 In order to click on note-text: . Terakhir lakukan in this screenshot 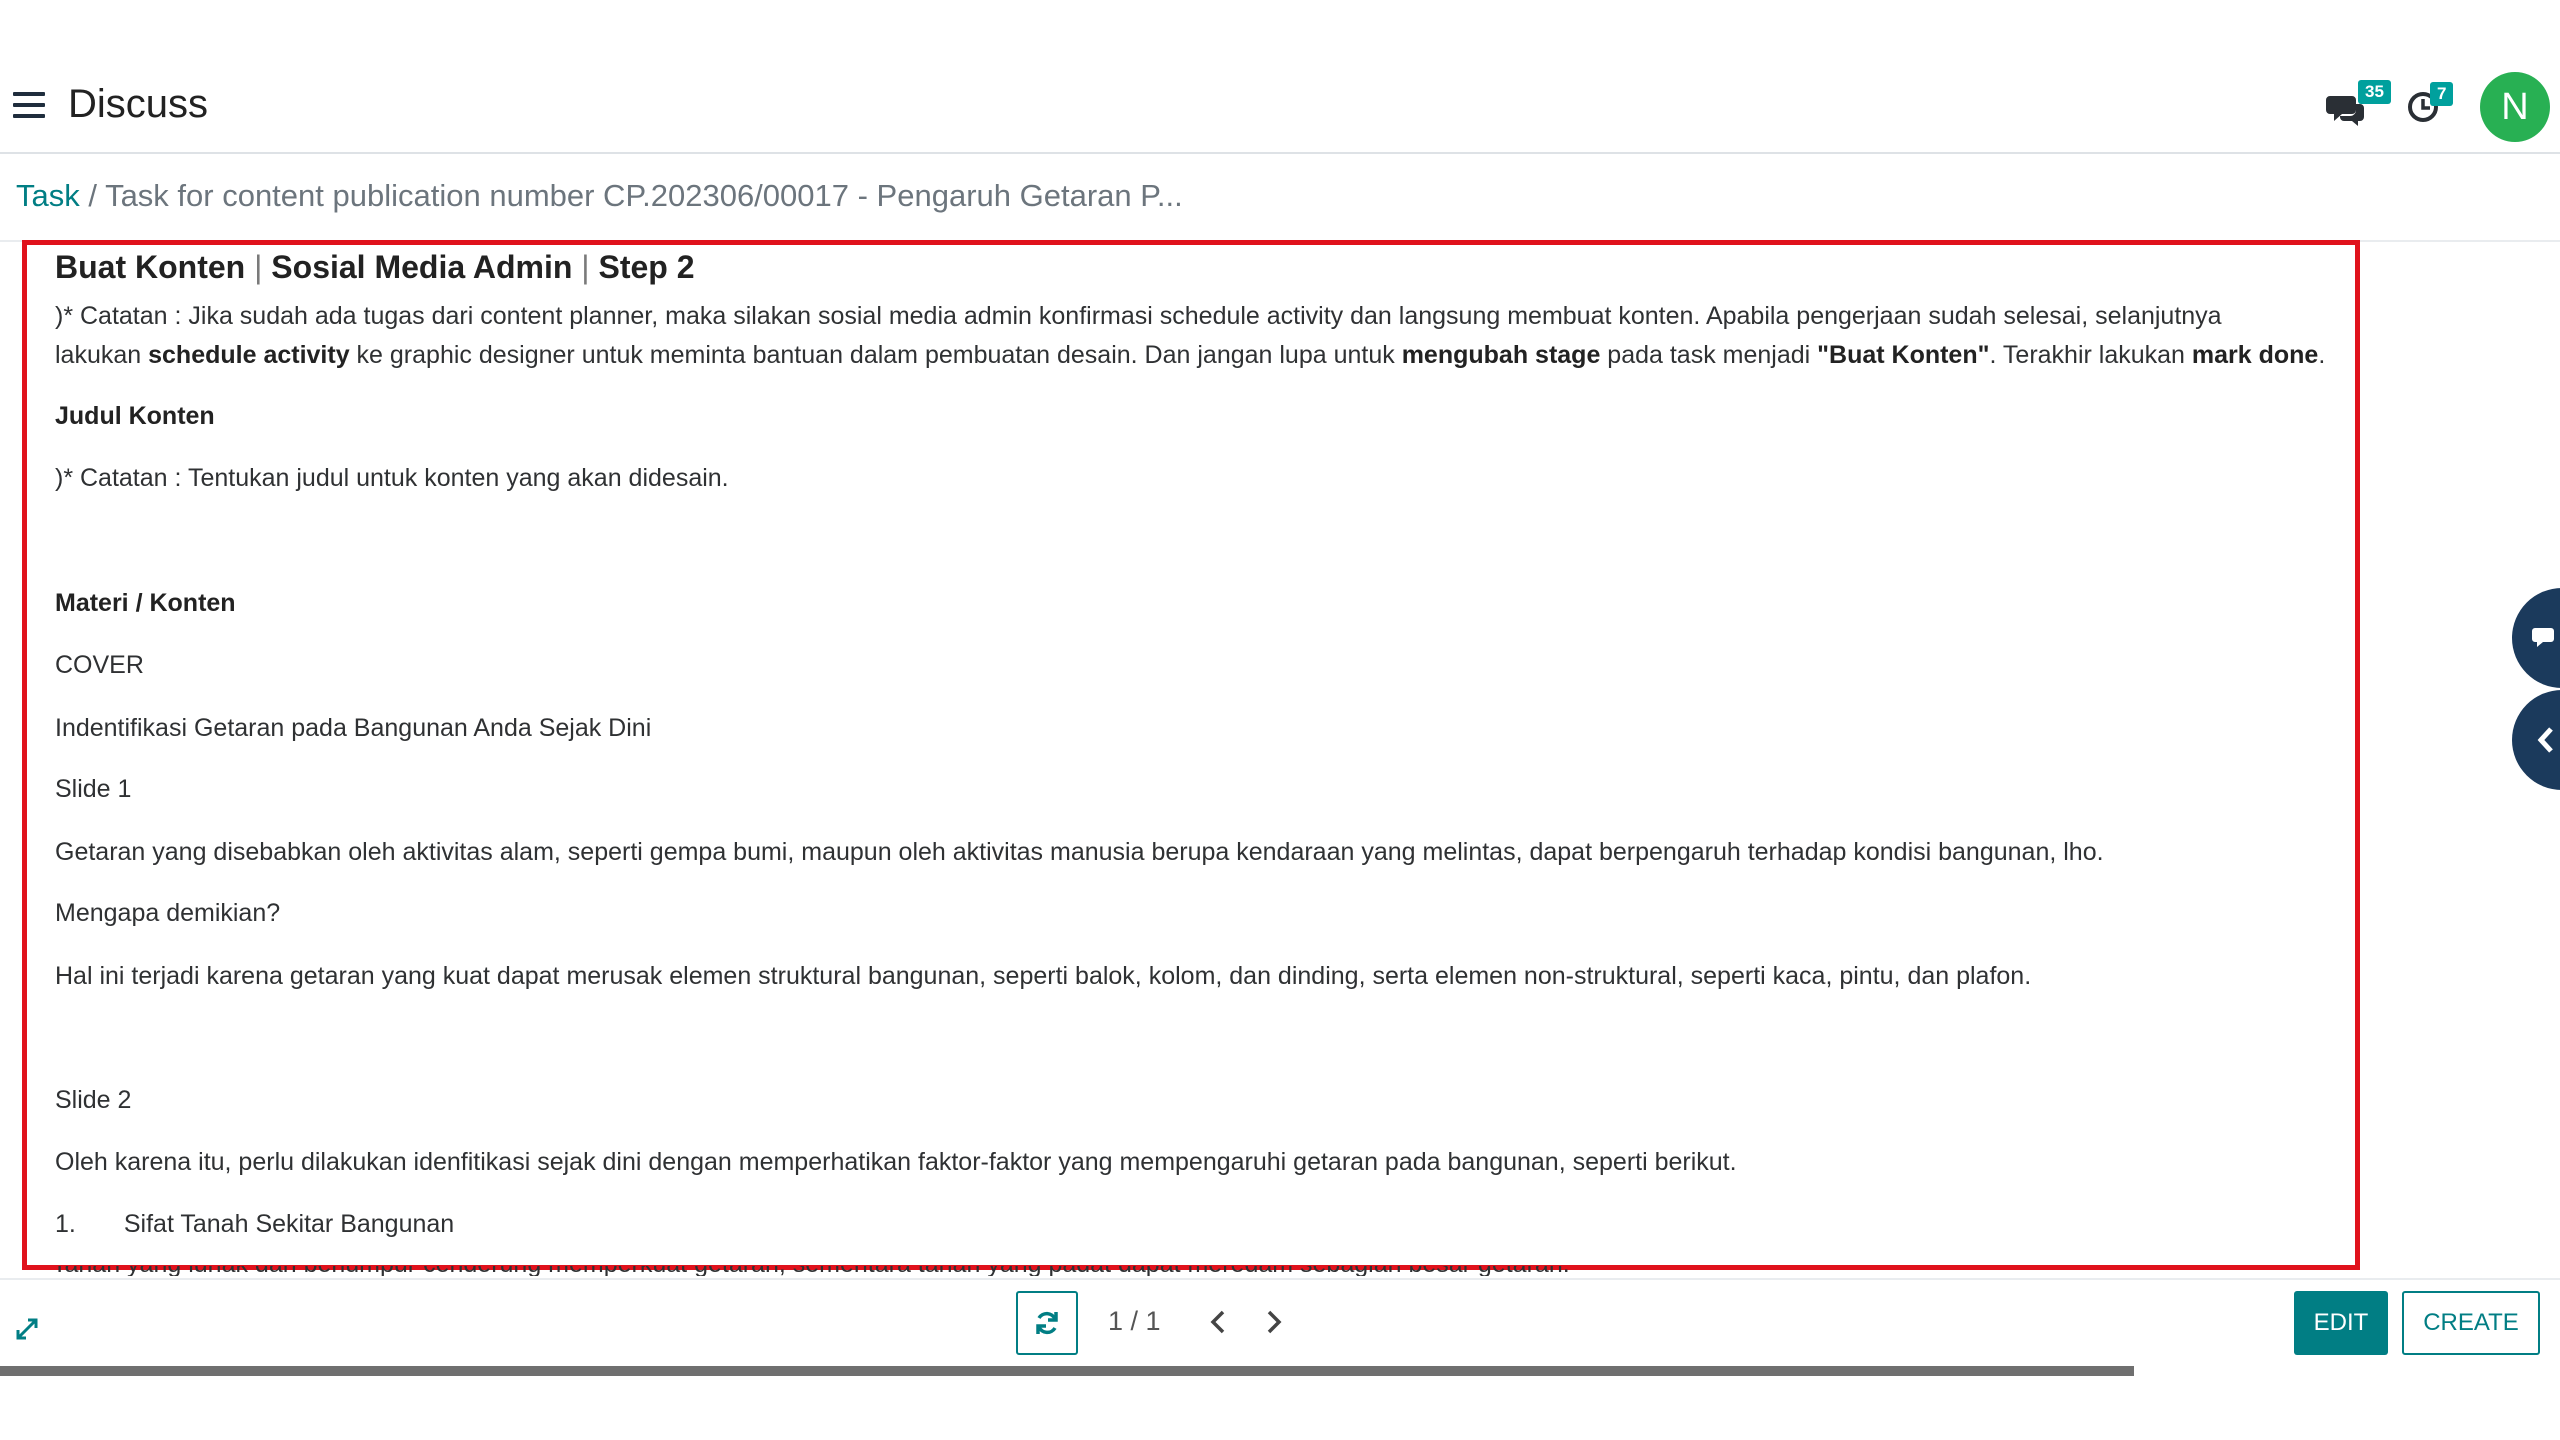, I will do `click(2090, 355)`.